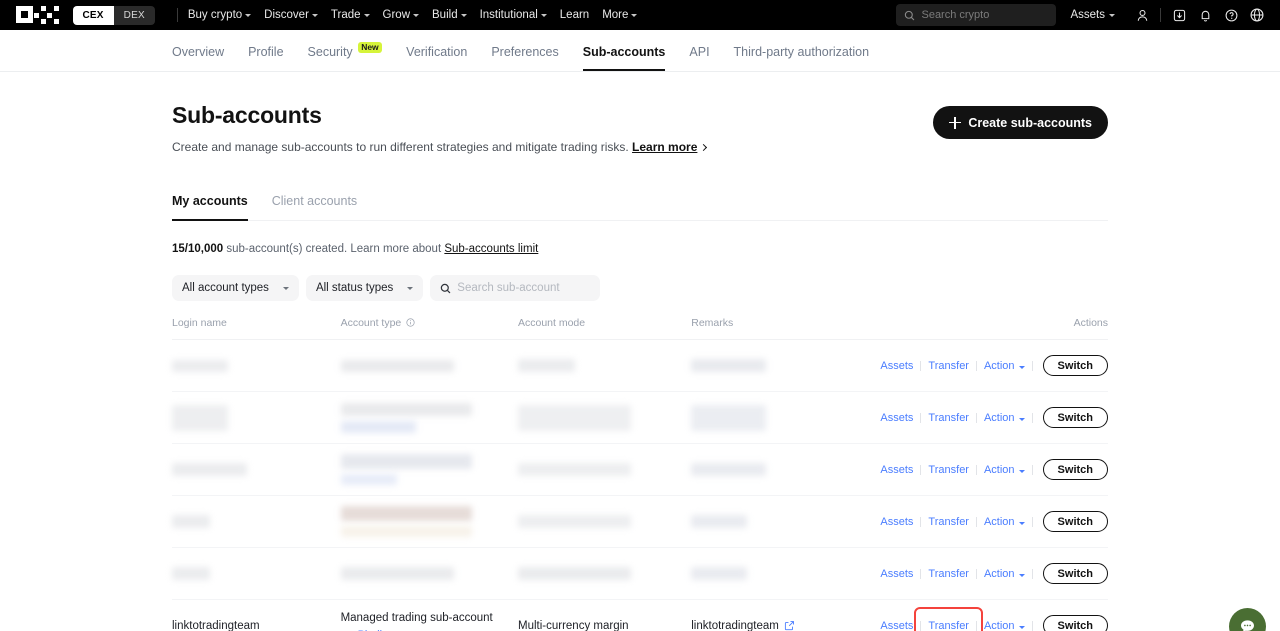 The height and width of the screenshot is (631, 1280). I want to click on tab-overview: Overview, so click(198, 50).